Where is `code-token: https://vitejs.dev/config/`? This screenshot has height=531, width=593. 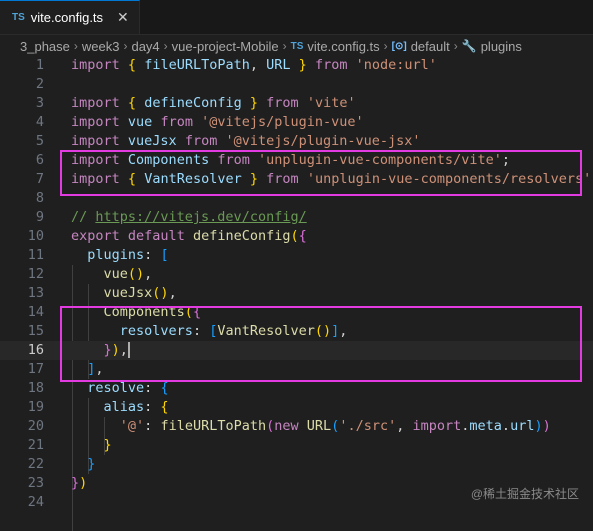 code-token: https://vitejs.dev/config/ is located at coordinates (201, 217).